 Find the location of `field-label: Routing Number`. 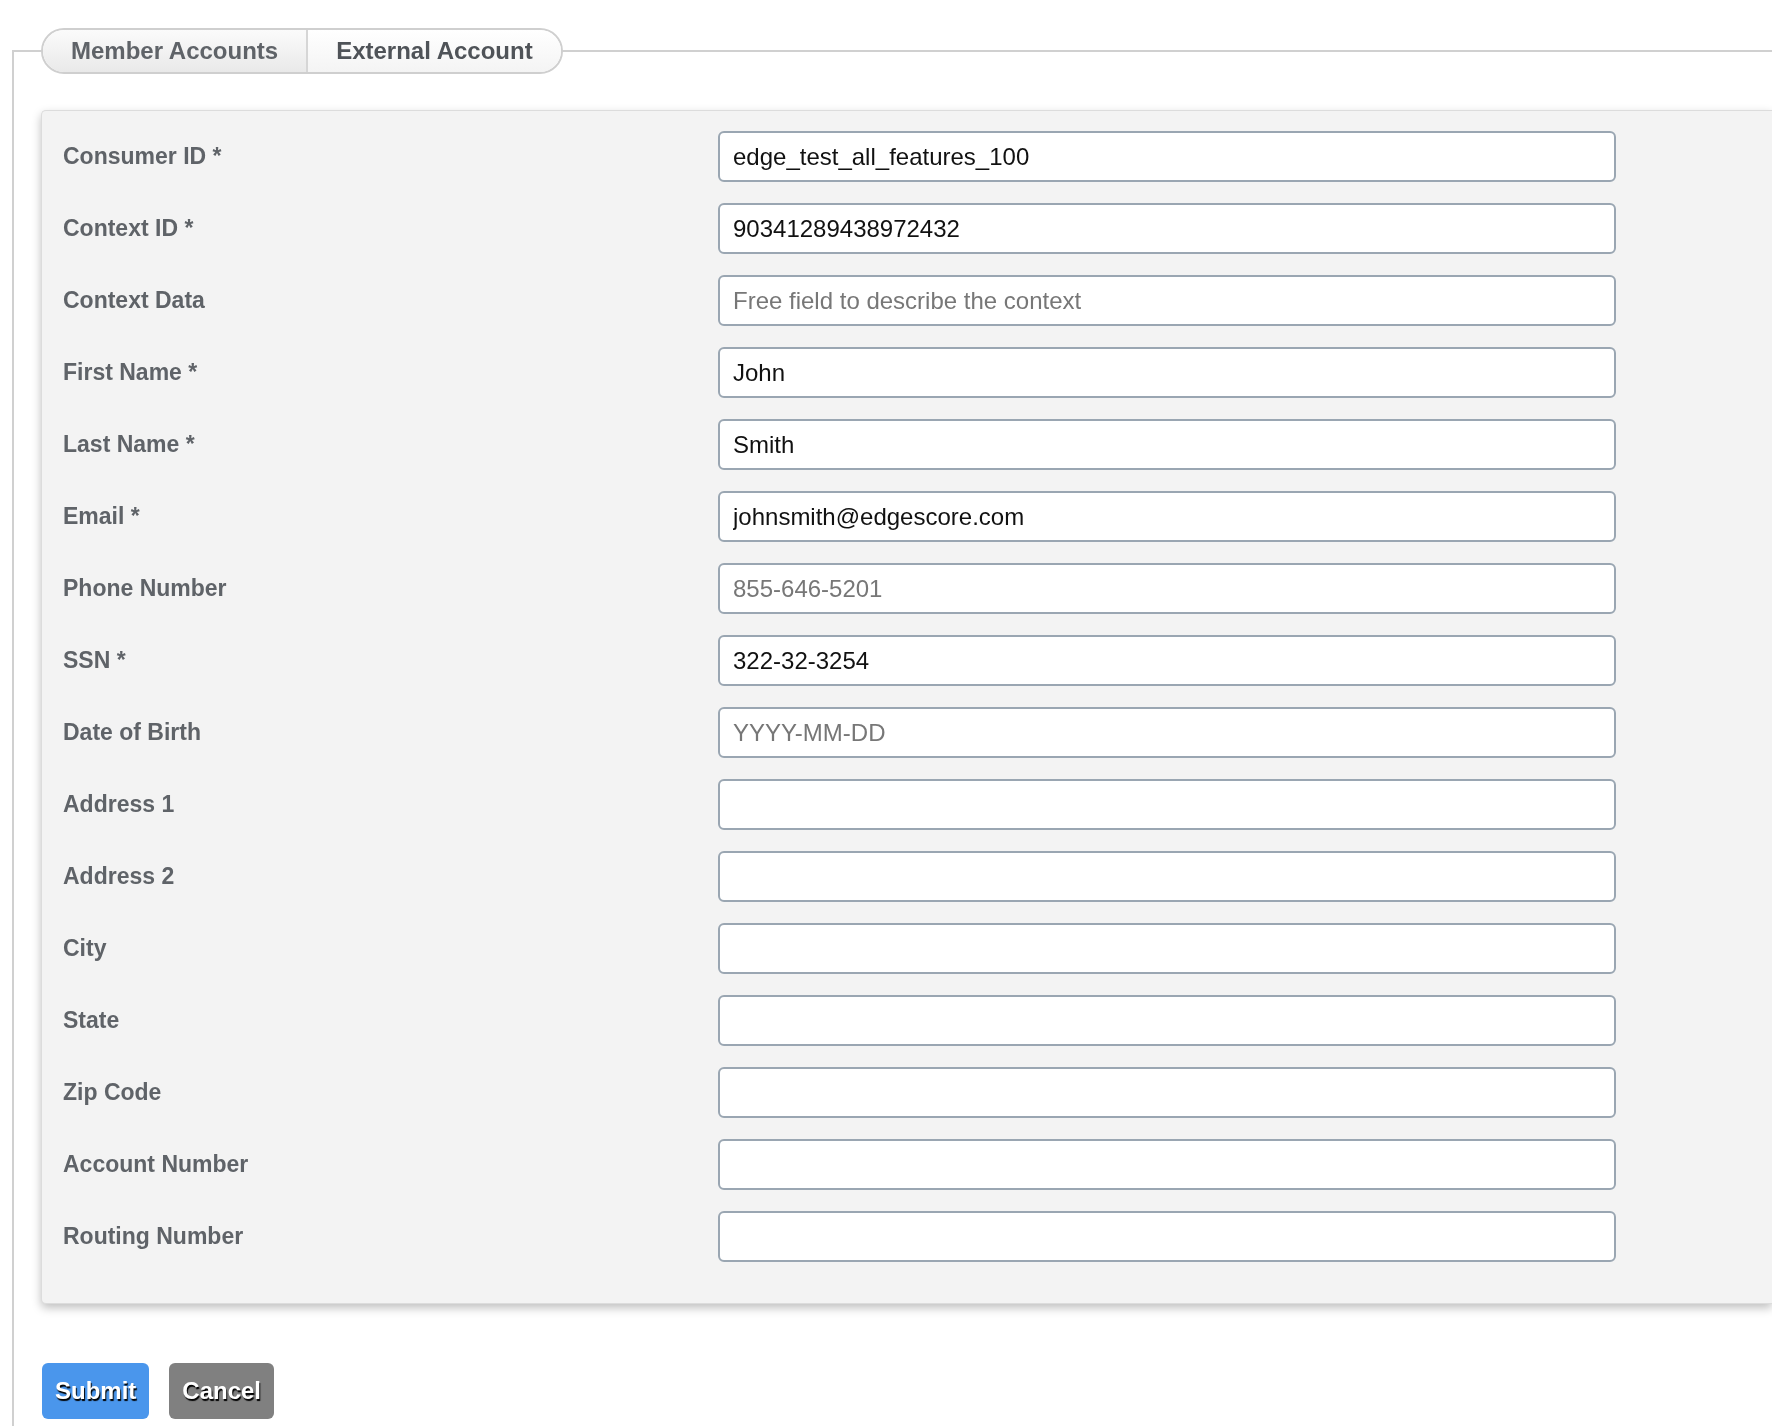

field-label: Routing Number is located at coordinates (154, 1236).